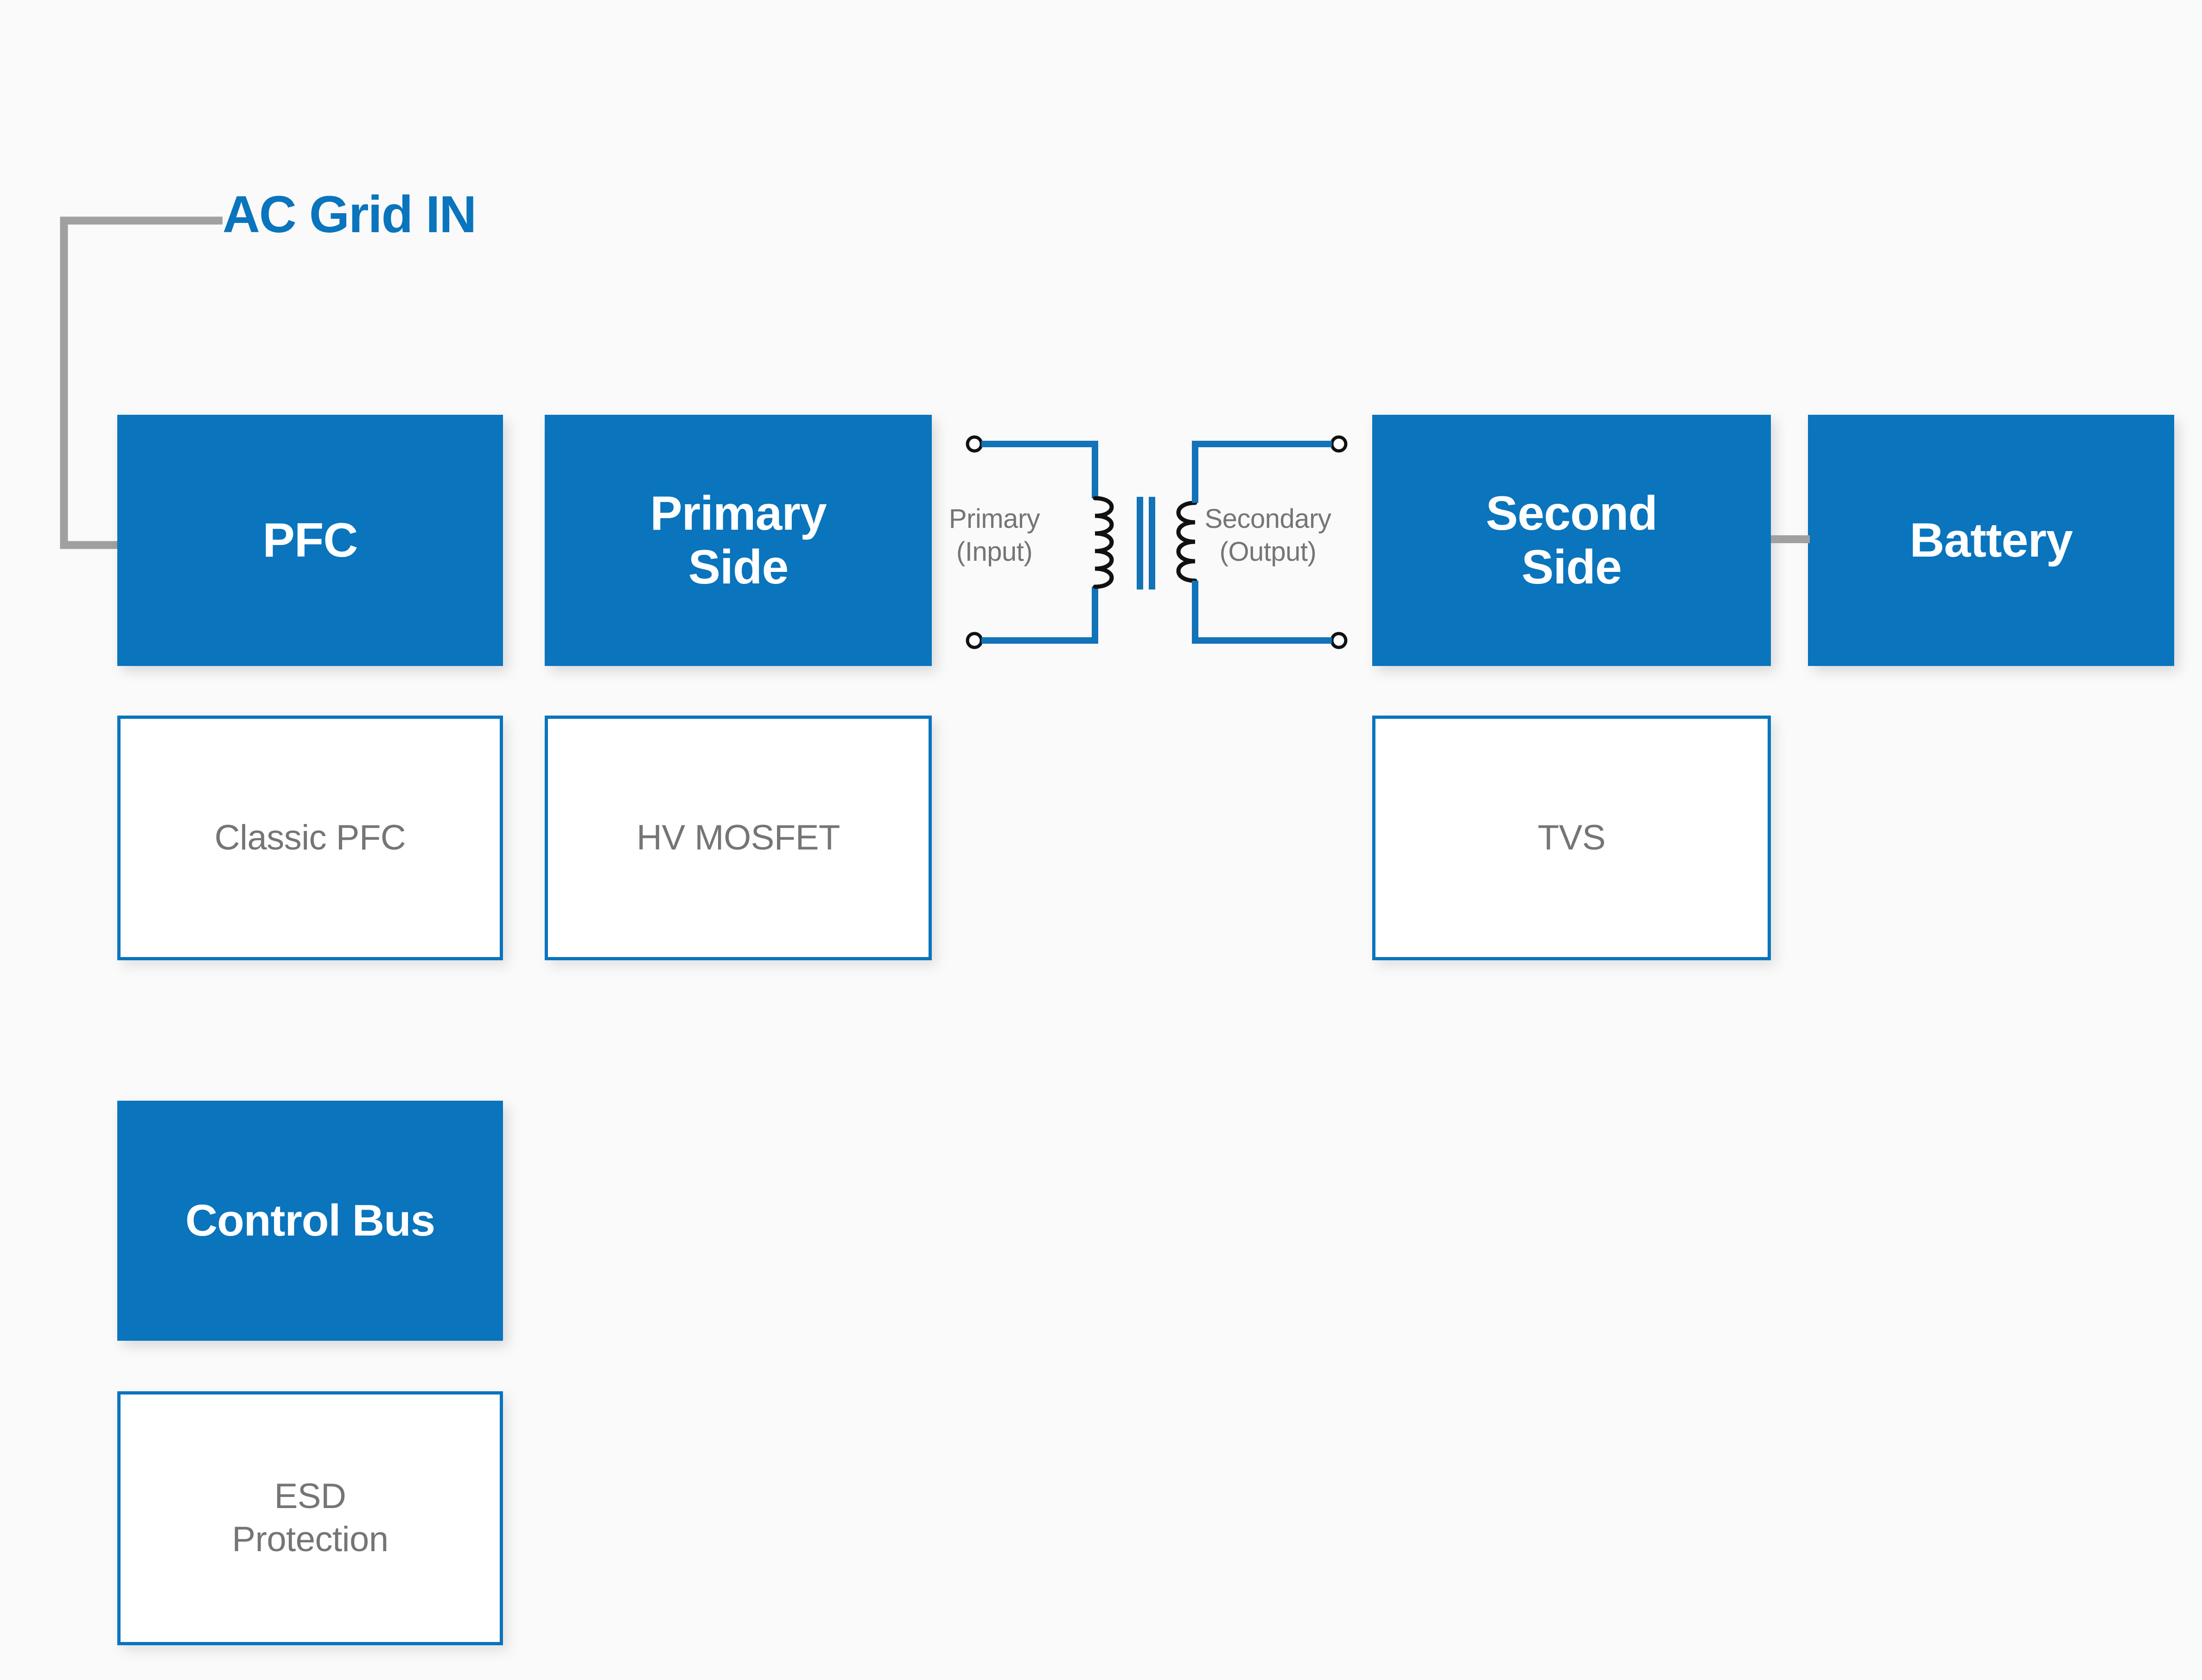 This screenshot has width=2202, height=1680. I want to click on component-label-hv-mosfet: HV MOSFET, so click(738, 838).